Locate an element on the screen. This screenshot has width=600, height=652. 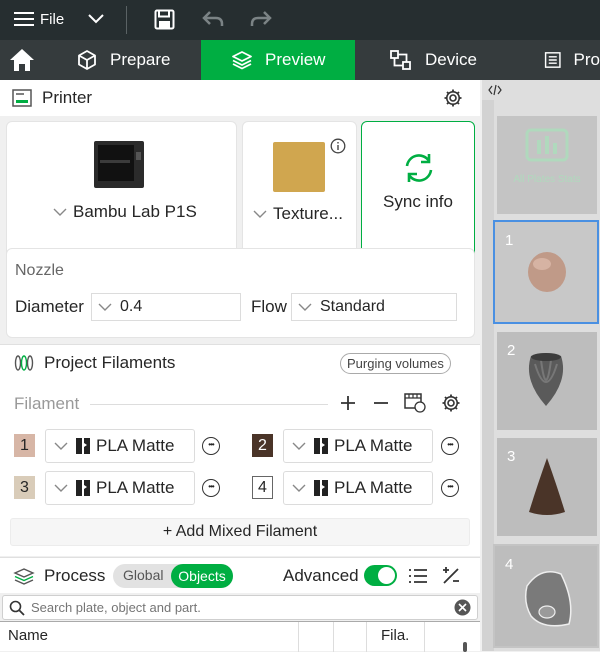
global-option: Global is located at coordinates (143, 575).